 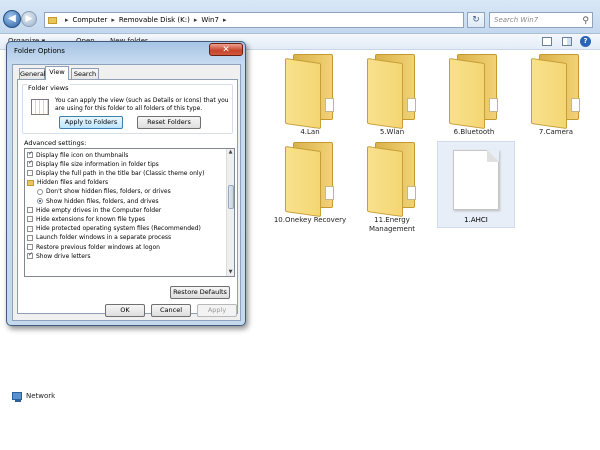 What do you see at coordinates (91, 219) in the screenshot?
I see `advanced-setting-label: Hide extensions for known file types` at bounding box center [91, 219].